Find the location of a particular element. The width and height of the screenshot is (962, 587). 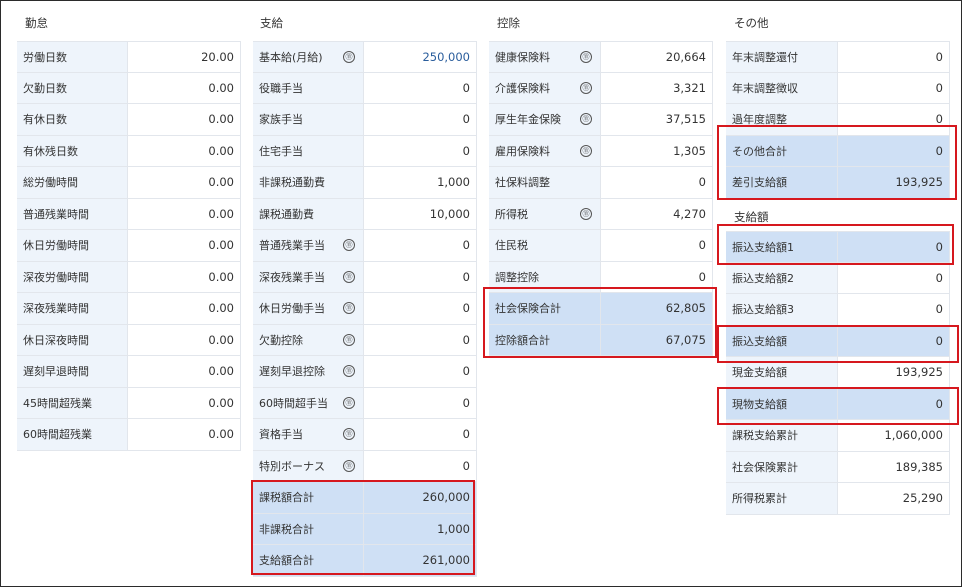

row-label-text: 差引支給額 is located at coordinates (759, 183).